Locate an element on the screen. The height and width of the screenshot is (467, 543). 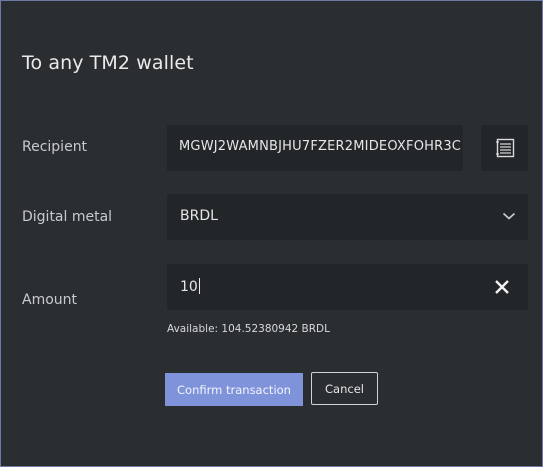
digital-metal-label: Digital metal is located at coordinates (67, 217).